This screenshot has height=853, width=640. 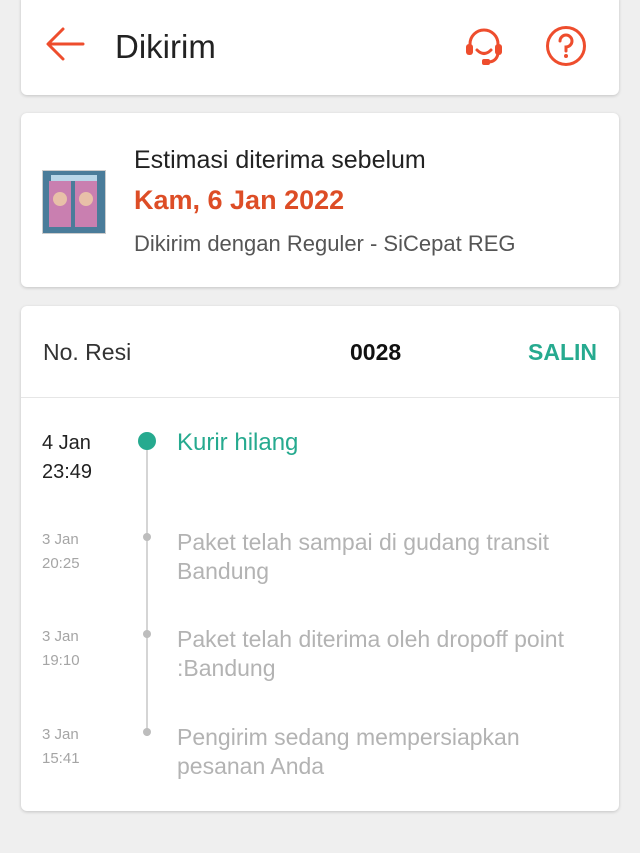 I want to click on event-date: 4 Jan, so click(x=66, y=443).